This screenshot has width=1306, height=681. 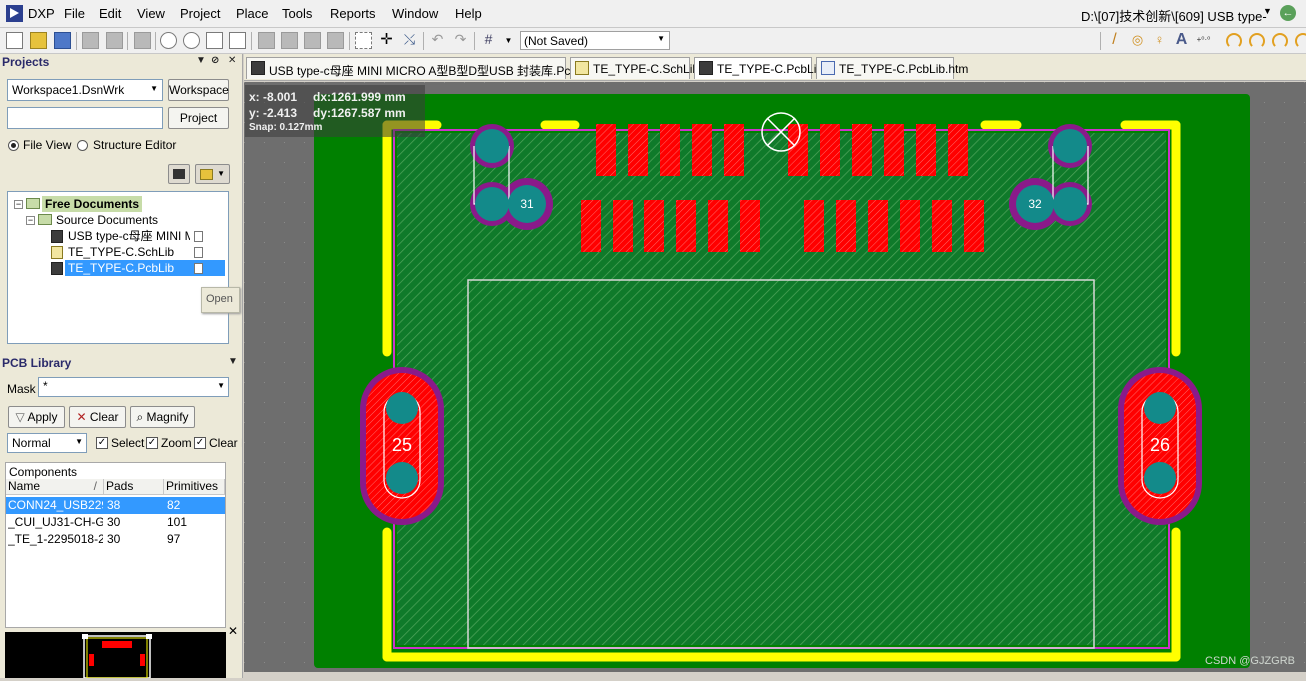 What do you see at coordinates (214, 40) in the screenshot?
I see `zoom-fit-icon` at bounding box center [214, 40].